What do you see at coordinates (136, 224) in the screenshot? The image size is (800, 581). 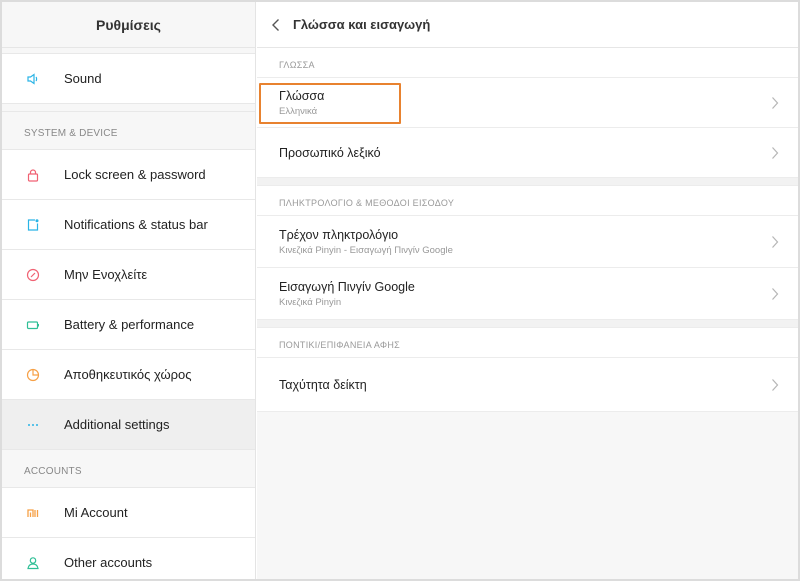 I see `sidebar-item-label: Notifications & status bar` at bounding box center [136, 224].